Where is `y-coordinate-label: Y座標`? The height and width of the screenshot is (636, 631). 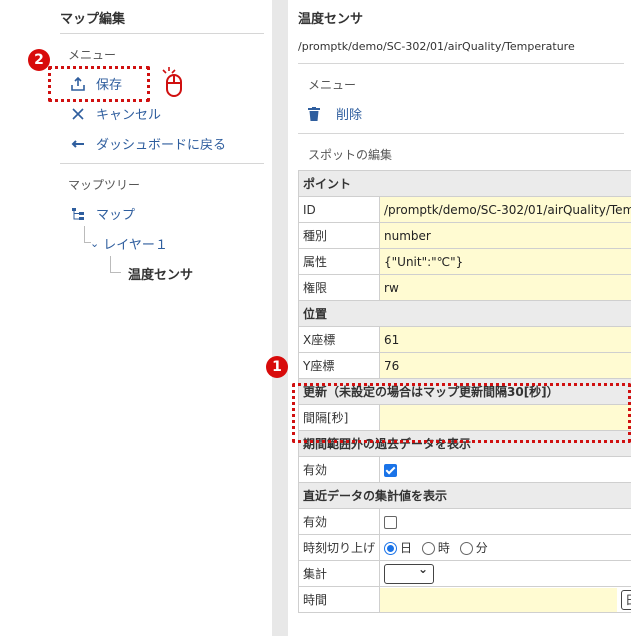 y-coordinate-label: Y座標 is located at coordinates (339, 365).